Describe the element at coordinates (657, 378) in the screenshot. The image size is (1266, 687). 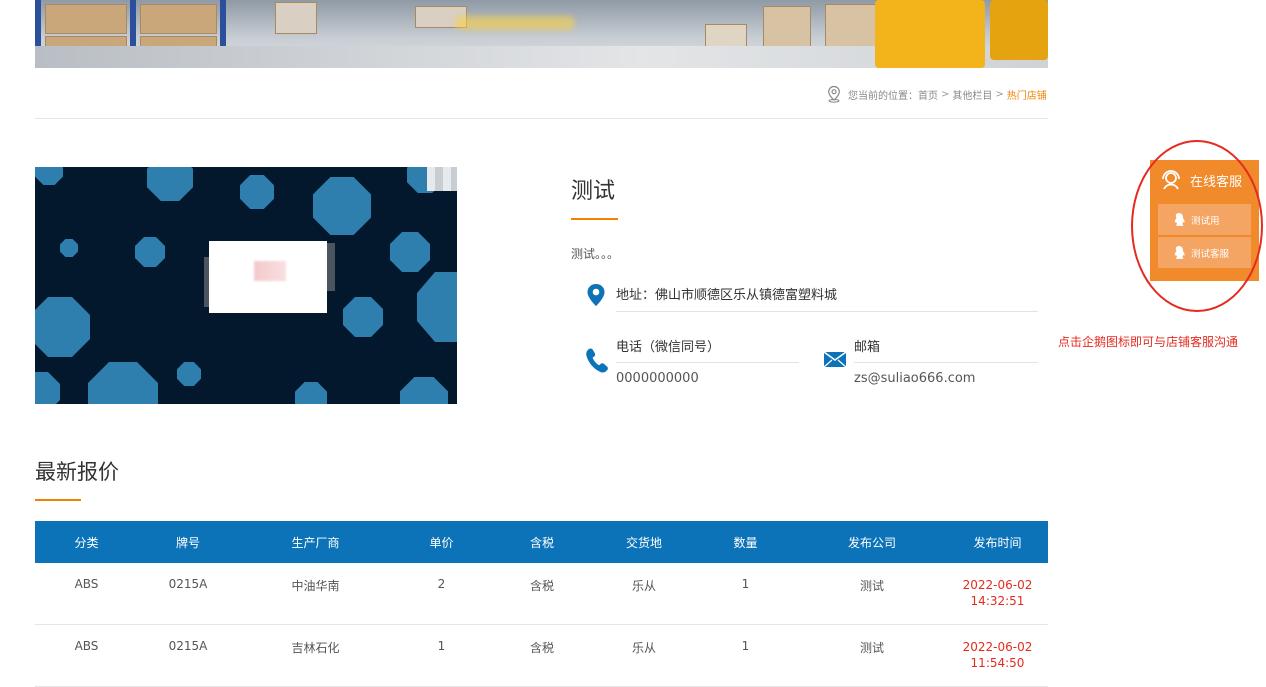
I see `phone-value: 0000000000` at that location.